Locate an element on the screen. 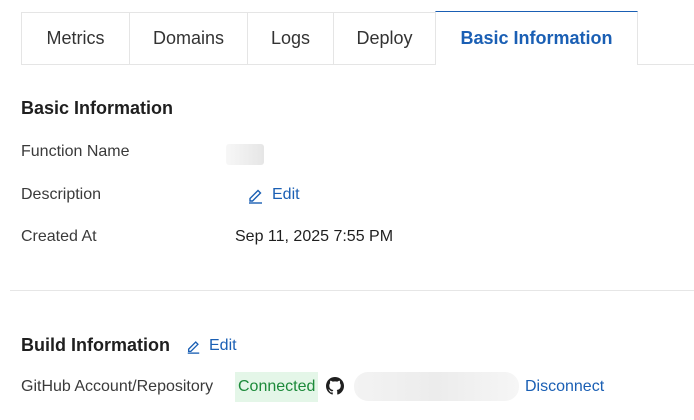  tab-basic-information: Basic Information is located at coordinates (536, 38).